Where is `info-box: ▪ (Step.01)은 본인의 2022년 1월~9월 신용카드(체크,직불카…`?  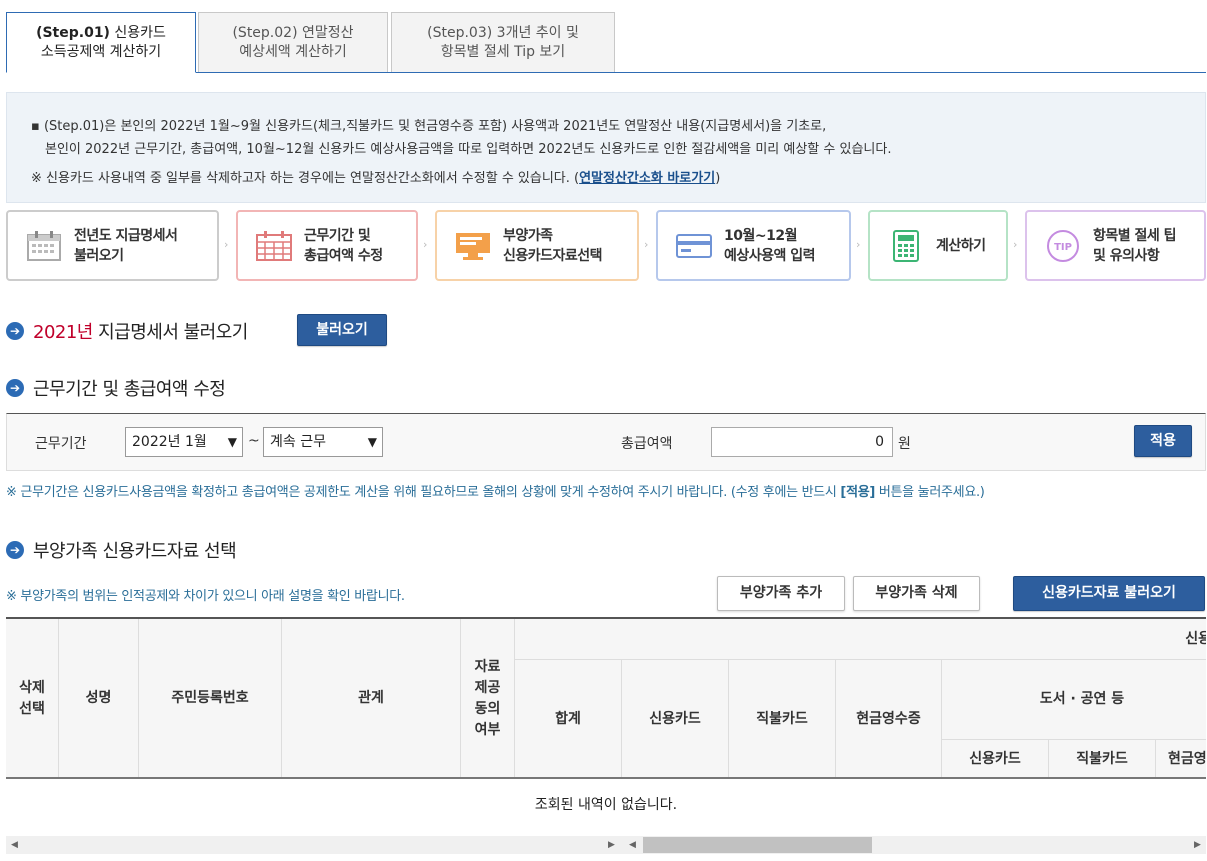
info-box: ▪ (Step.01)은 본인의 2022년 1월~9월 신용카드(체크,직불카… is located at coordinates (606, 147).